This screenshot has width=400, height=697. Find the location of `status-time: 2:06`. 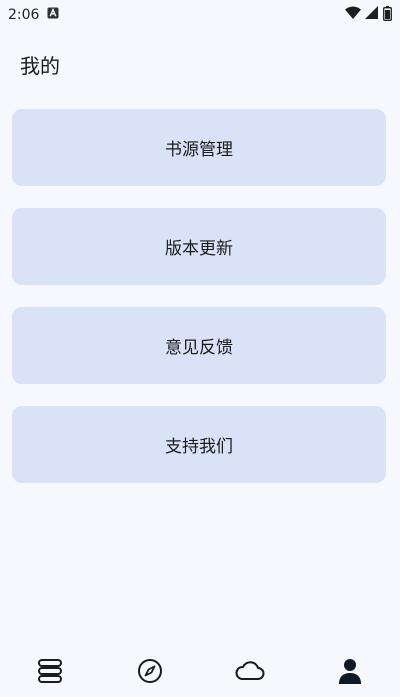

status-time: 2:06 is located at coordinates (24, 15).